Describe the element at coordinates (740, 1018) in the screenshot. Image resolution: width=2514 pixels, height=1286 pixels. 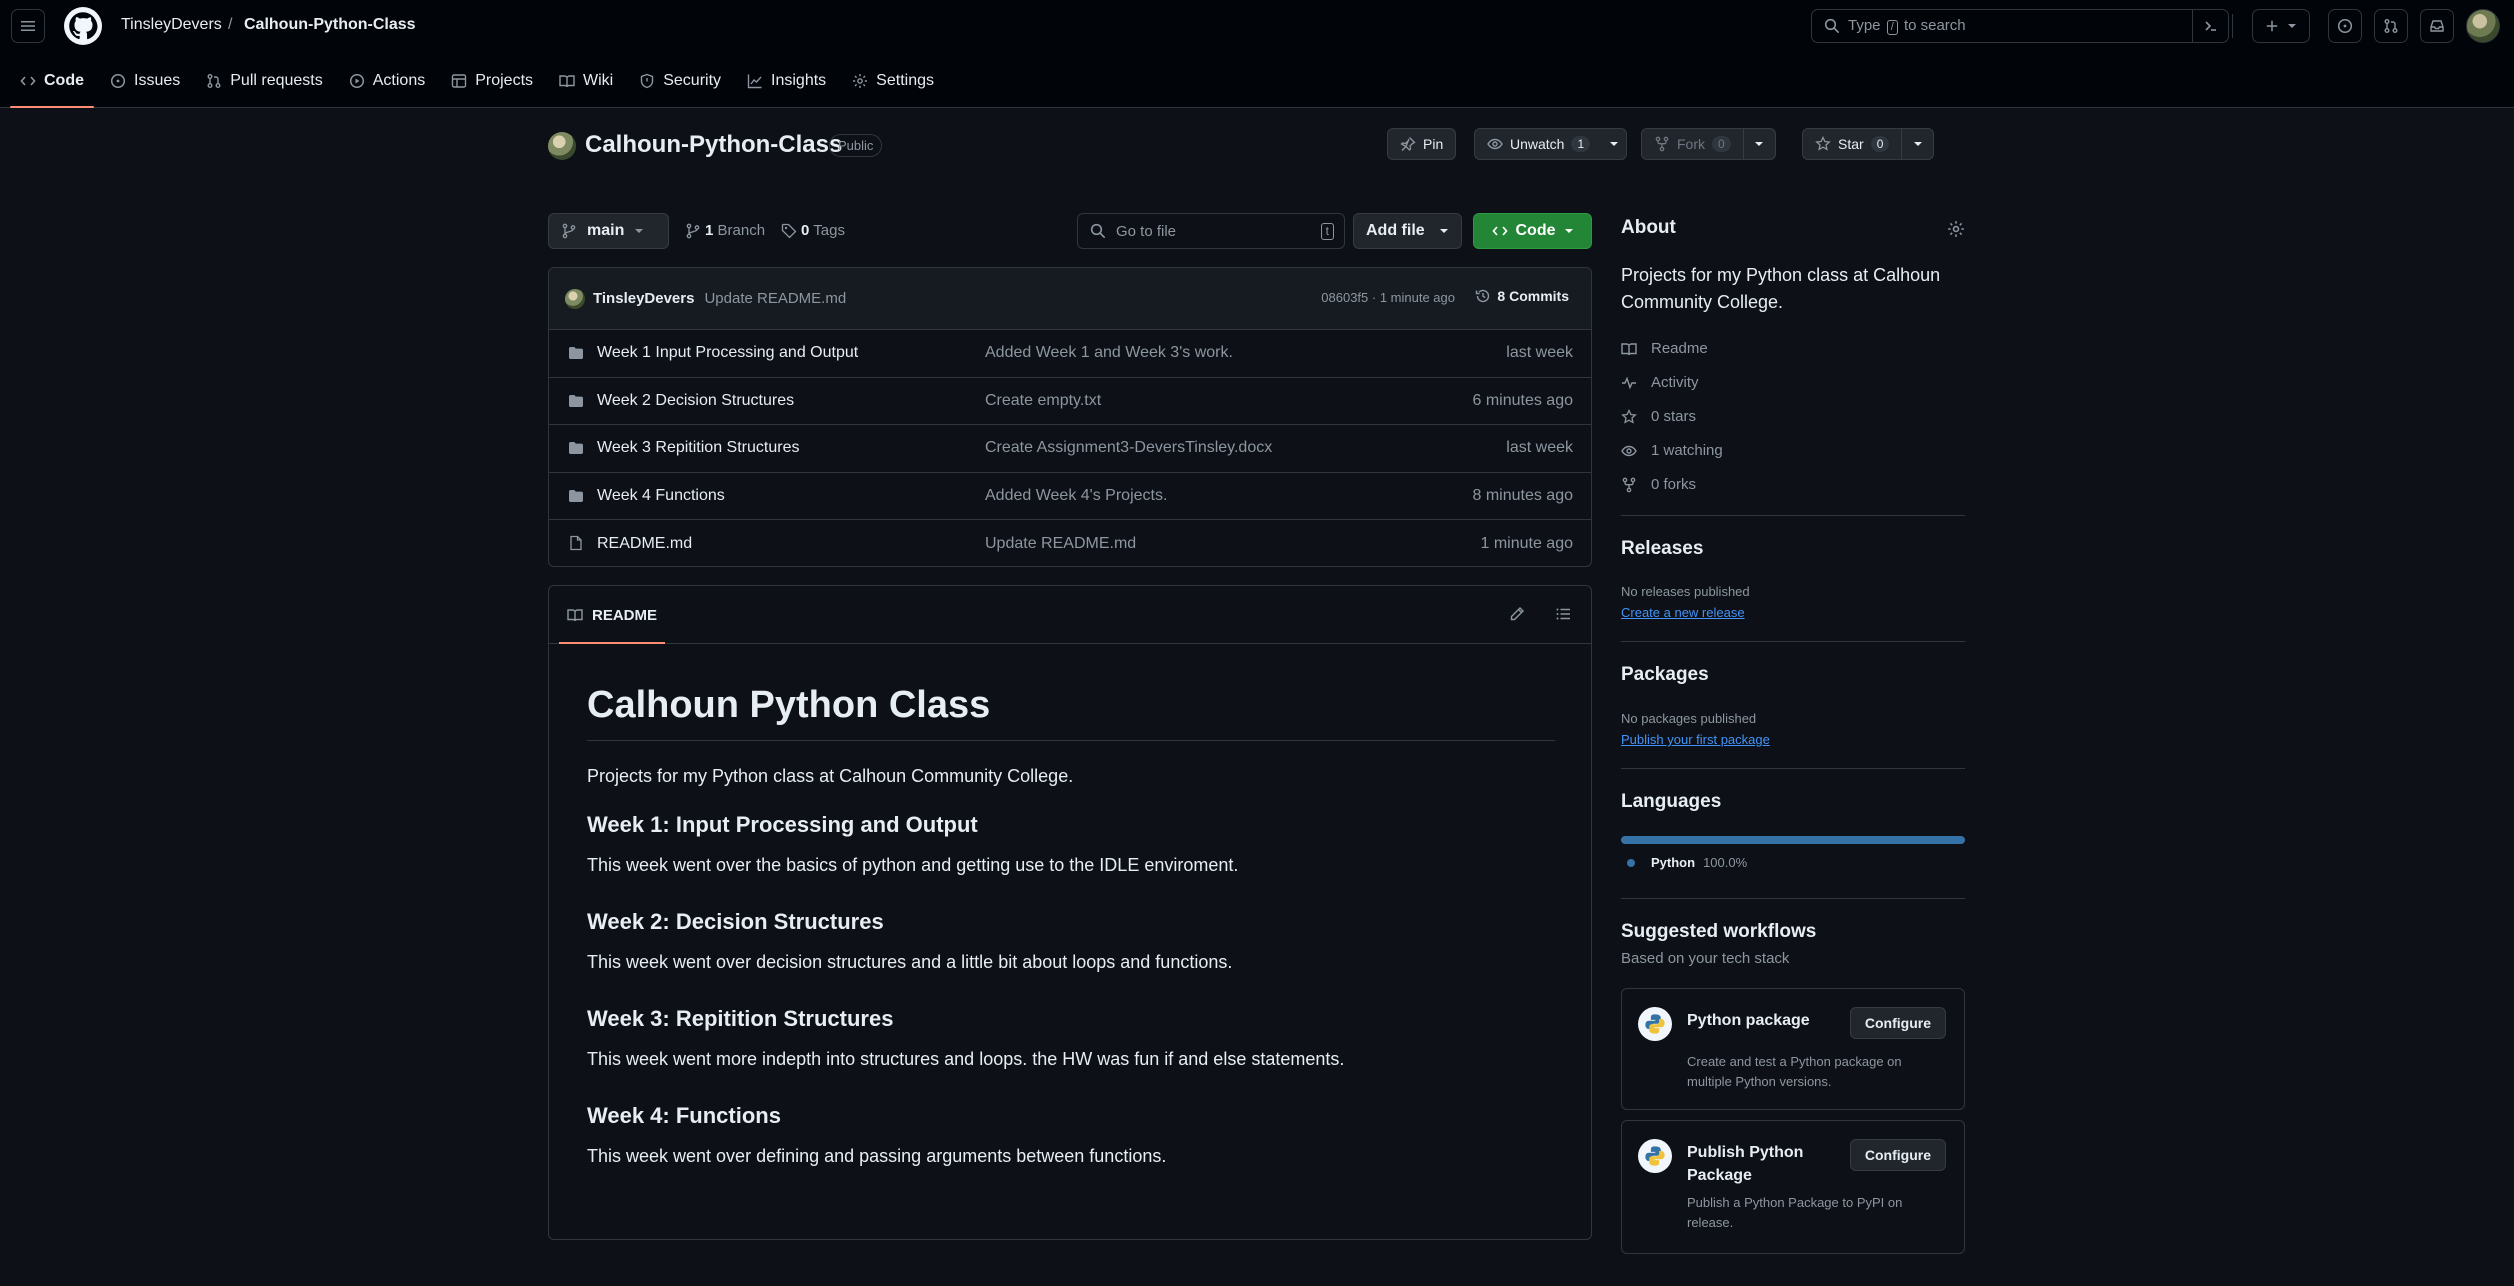
I see `readme-section-heading: Week 3: Repitition Structures` at that location.